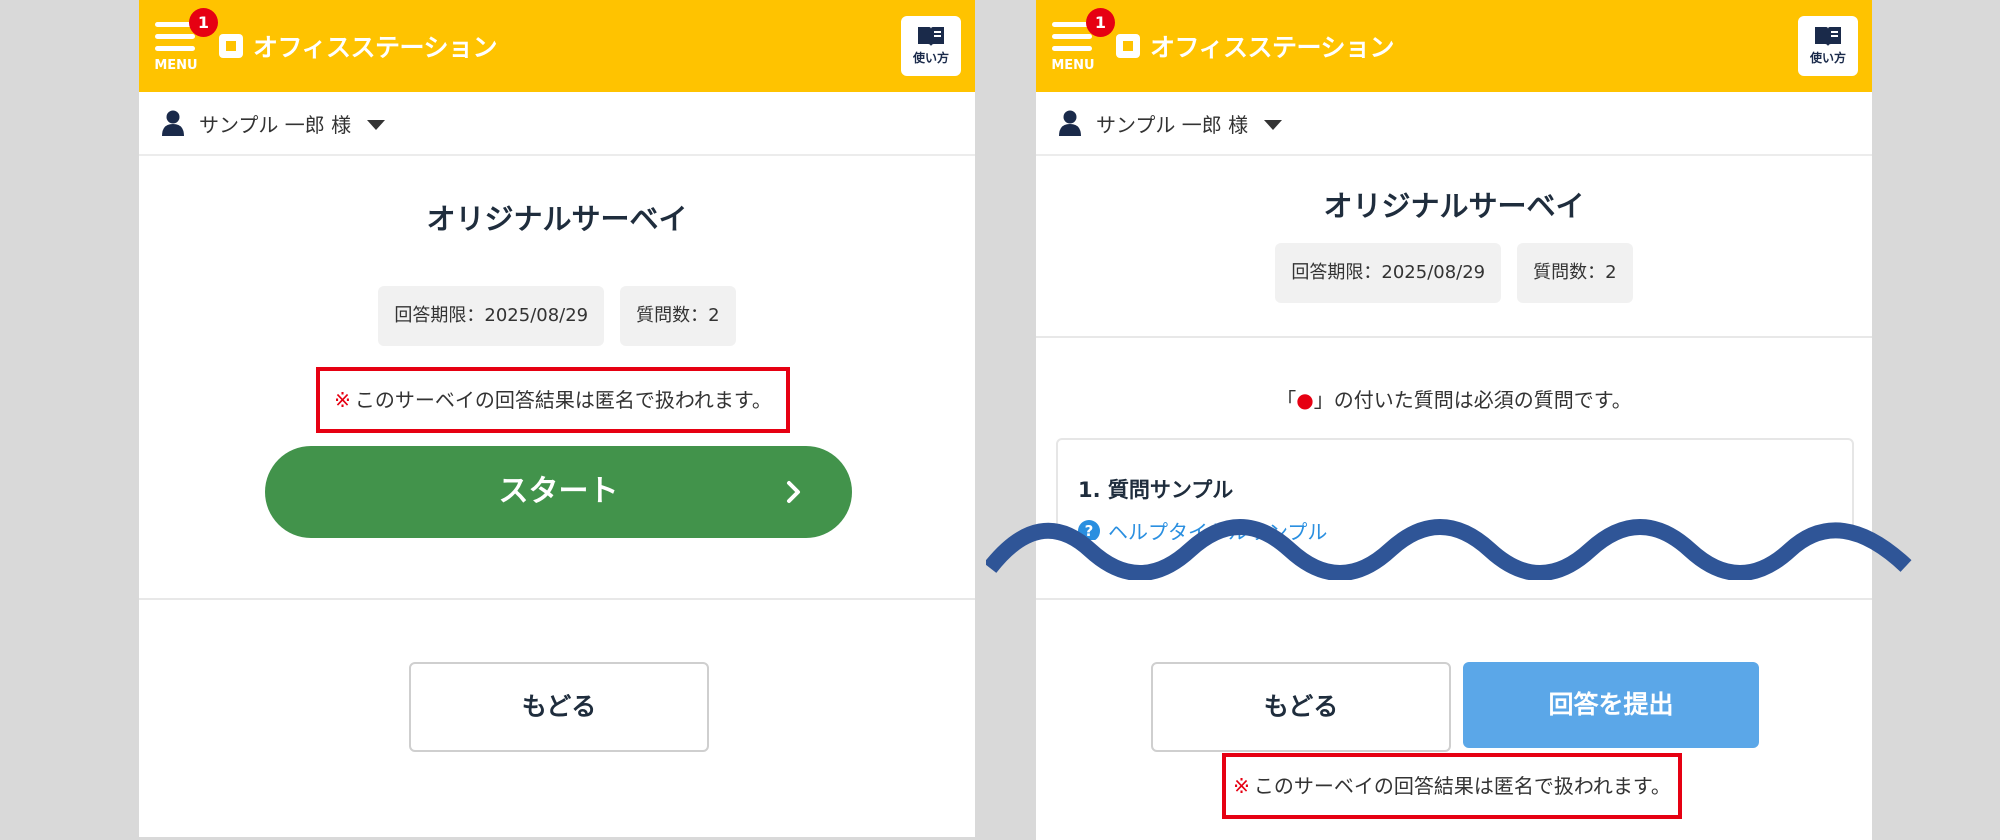 The height and width of the screenshot is (840, 2000). What do you see at coordinates (1472, 400) in the screenshot?
I see `required-note-text: 」の付いた質問は必須の質問です。` at bounding box center [1472, 400].